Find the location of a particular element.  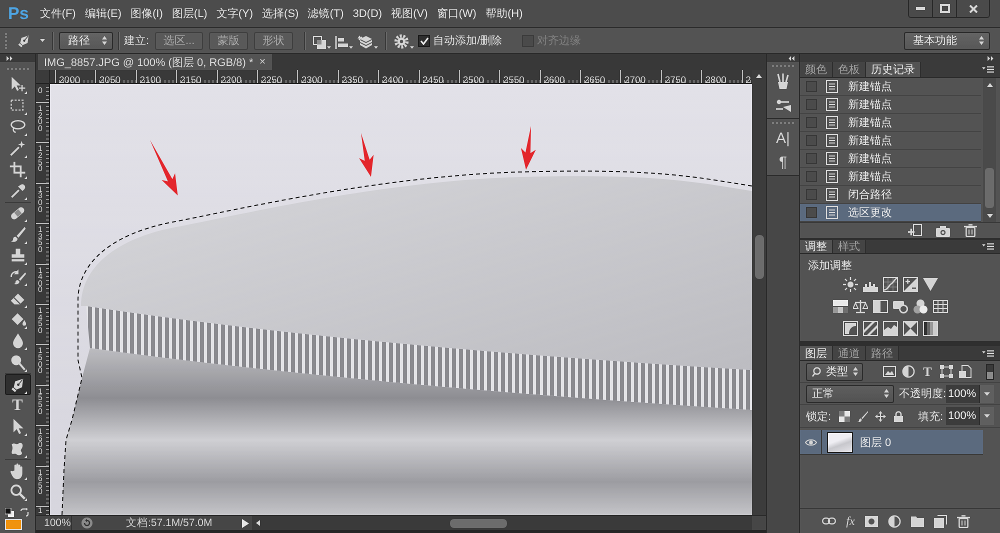

hourglass-square-icon is located at coordinates (910, 328).